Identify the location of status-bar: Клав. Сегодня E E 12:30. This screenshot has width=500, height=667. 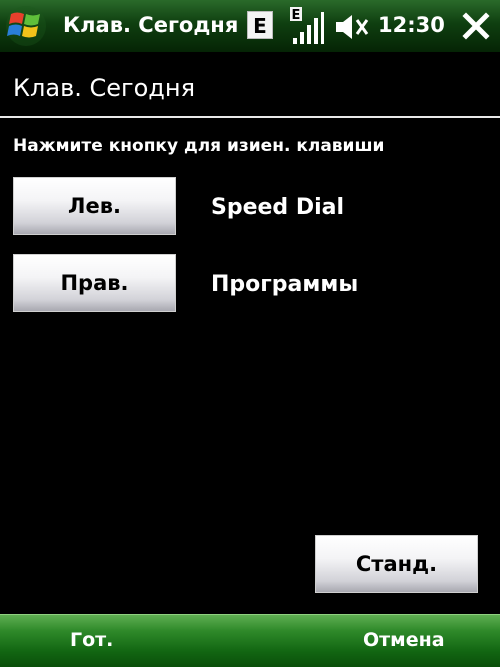
(250, 26).